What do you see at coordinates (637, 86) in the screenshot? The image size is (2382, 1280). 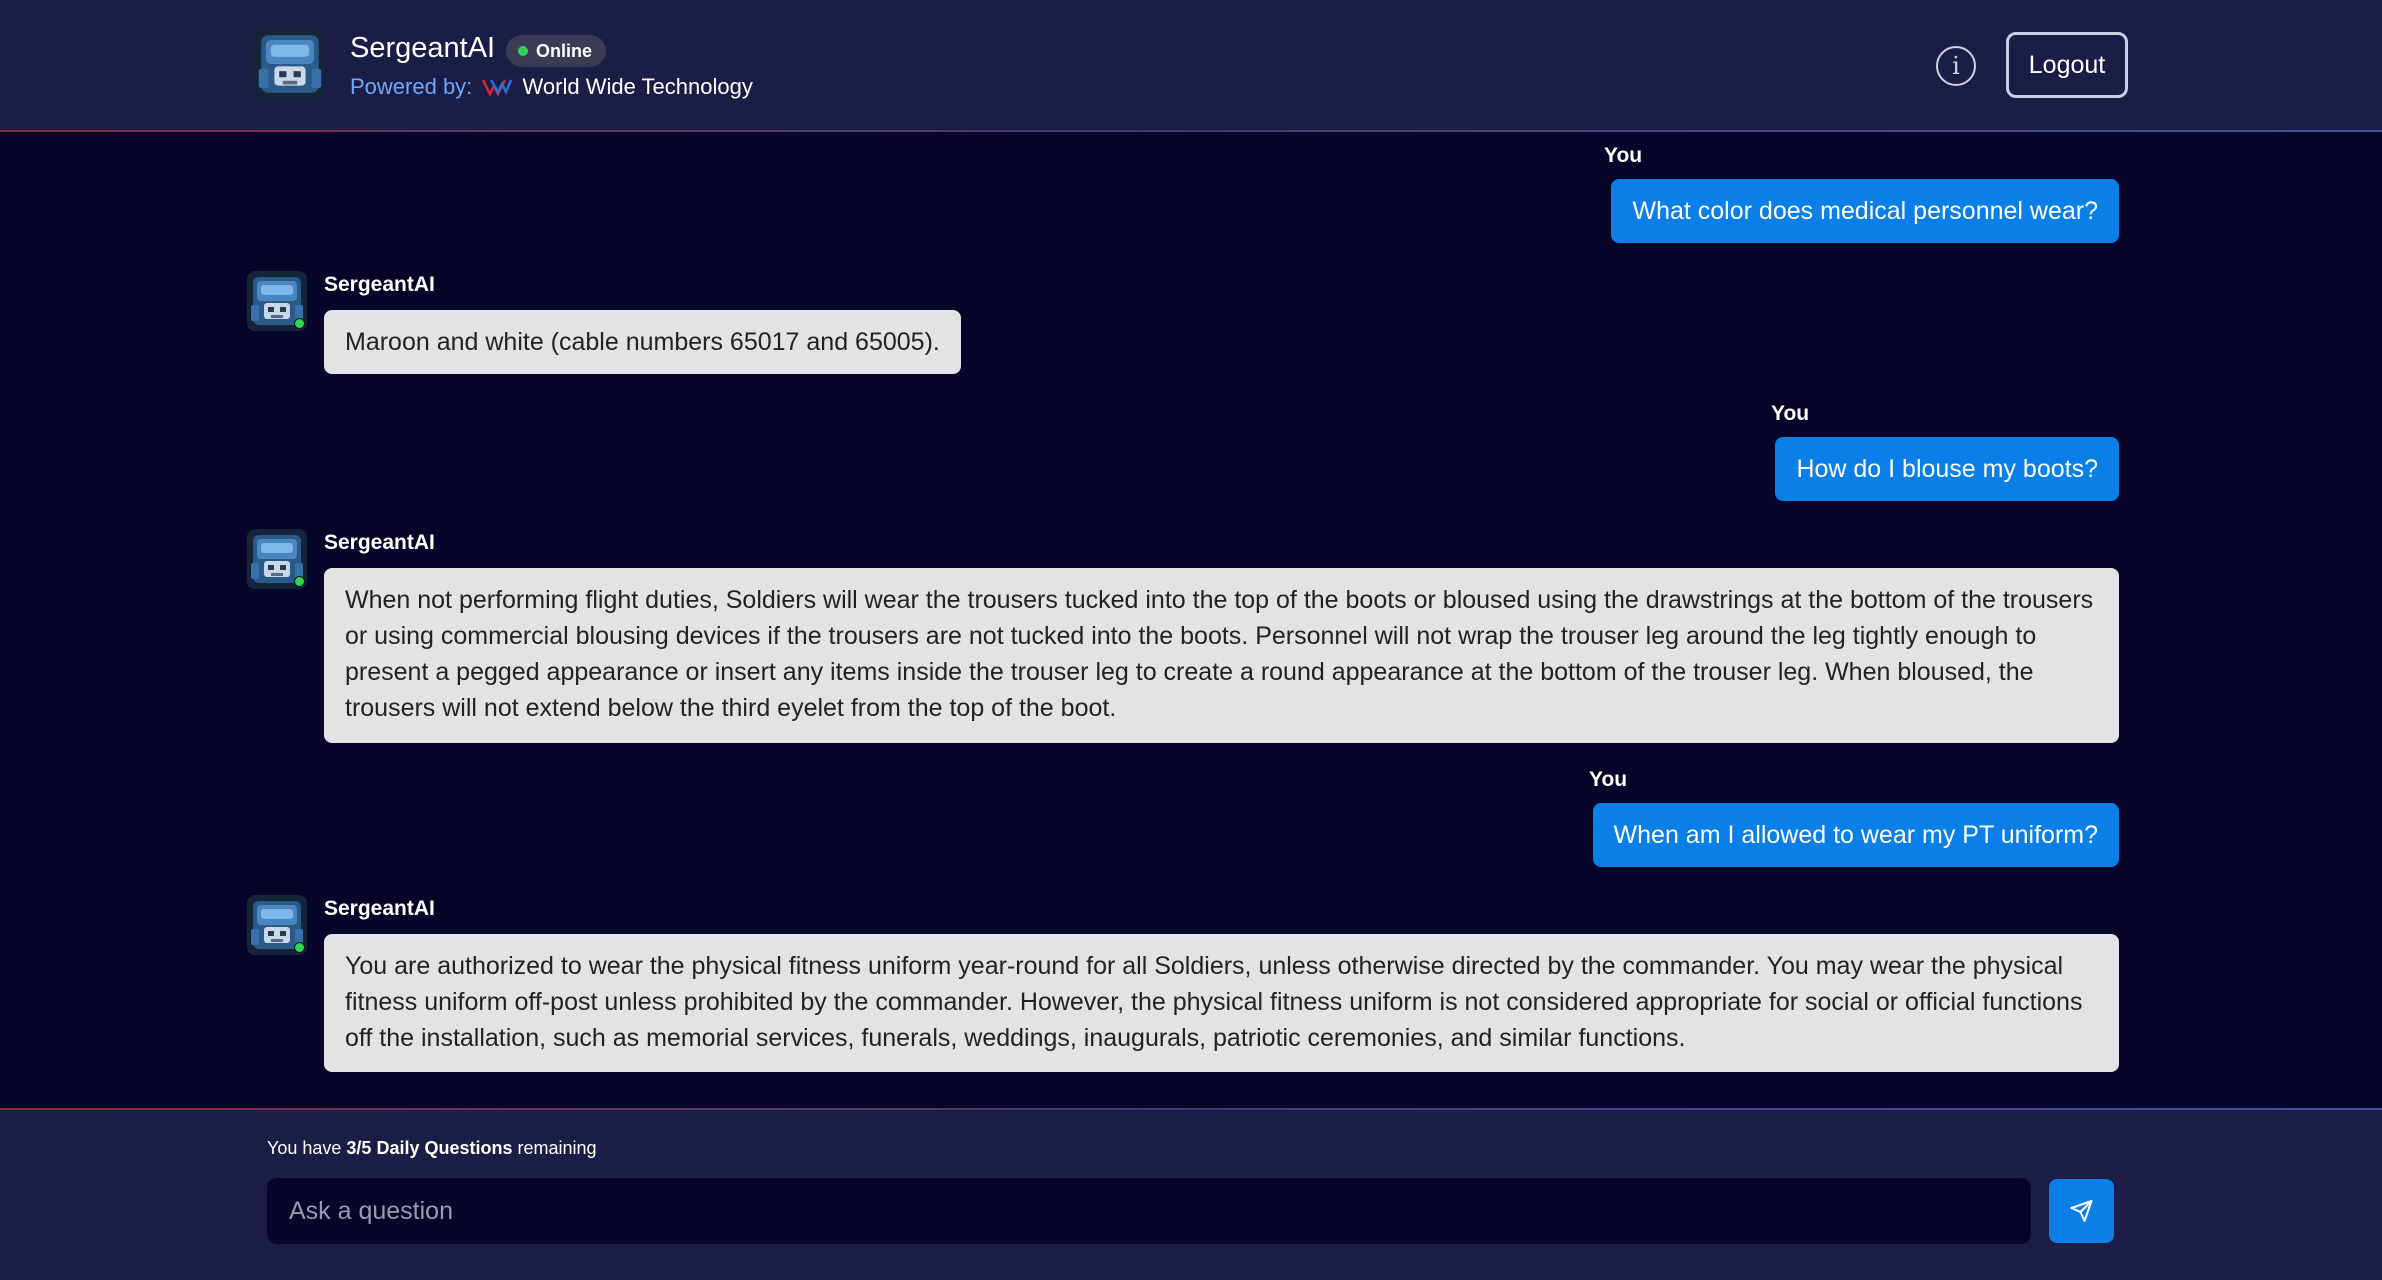 I see `company-name: World Wide Technology` at bounding box center [637, 86].